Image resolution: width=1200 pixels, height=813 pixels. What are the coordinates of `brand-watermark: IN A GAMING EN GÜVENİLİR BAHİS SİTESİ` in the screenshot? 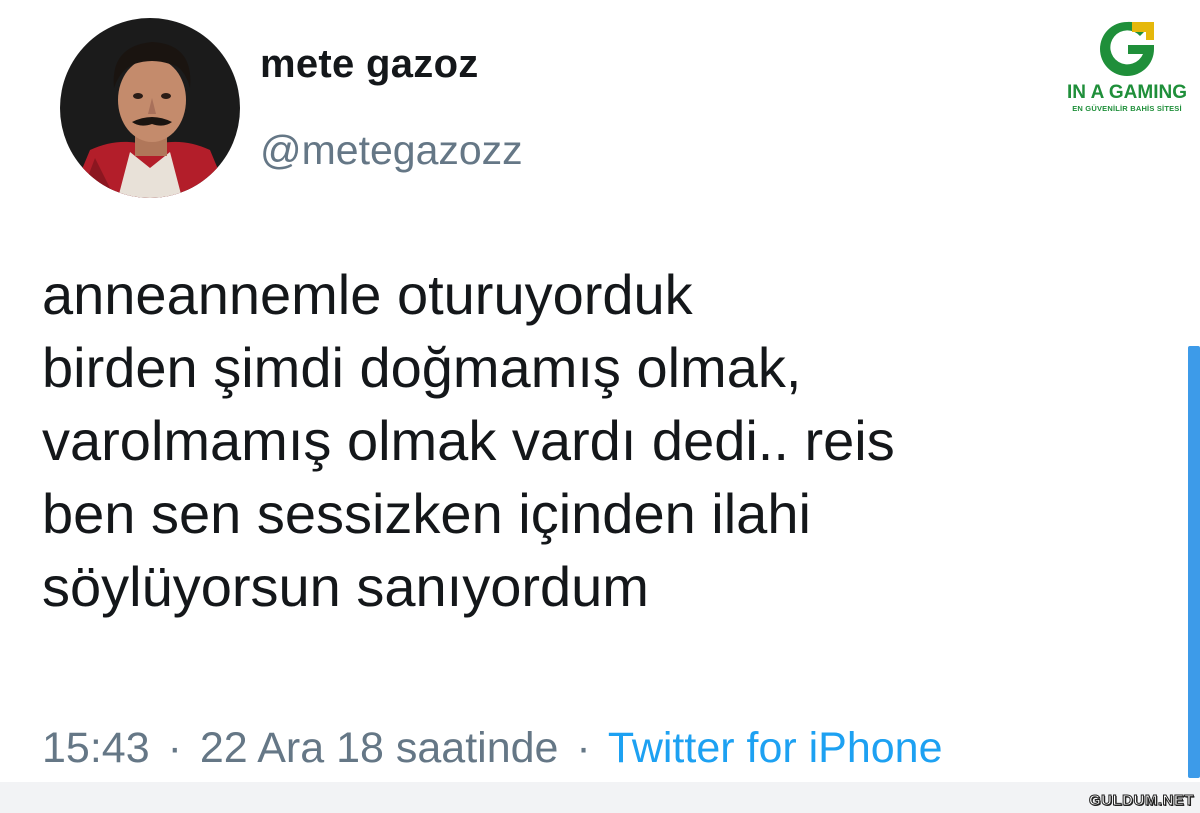 It's located at (1127, 65).